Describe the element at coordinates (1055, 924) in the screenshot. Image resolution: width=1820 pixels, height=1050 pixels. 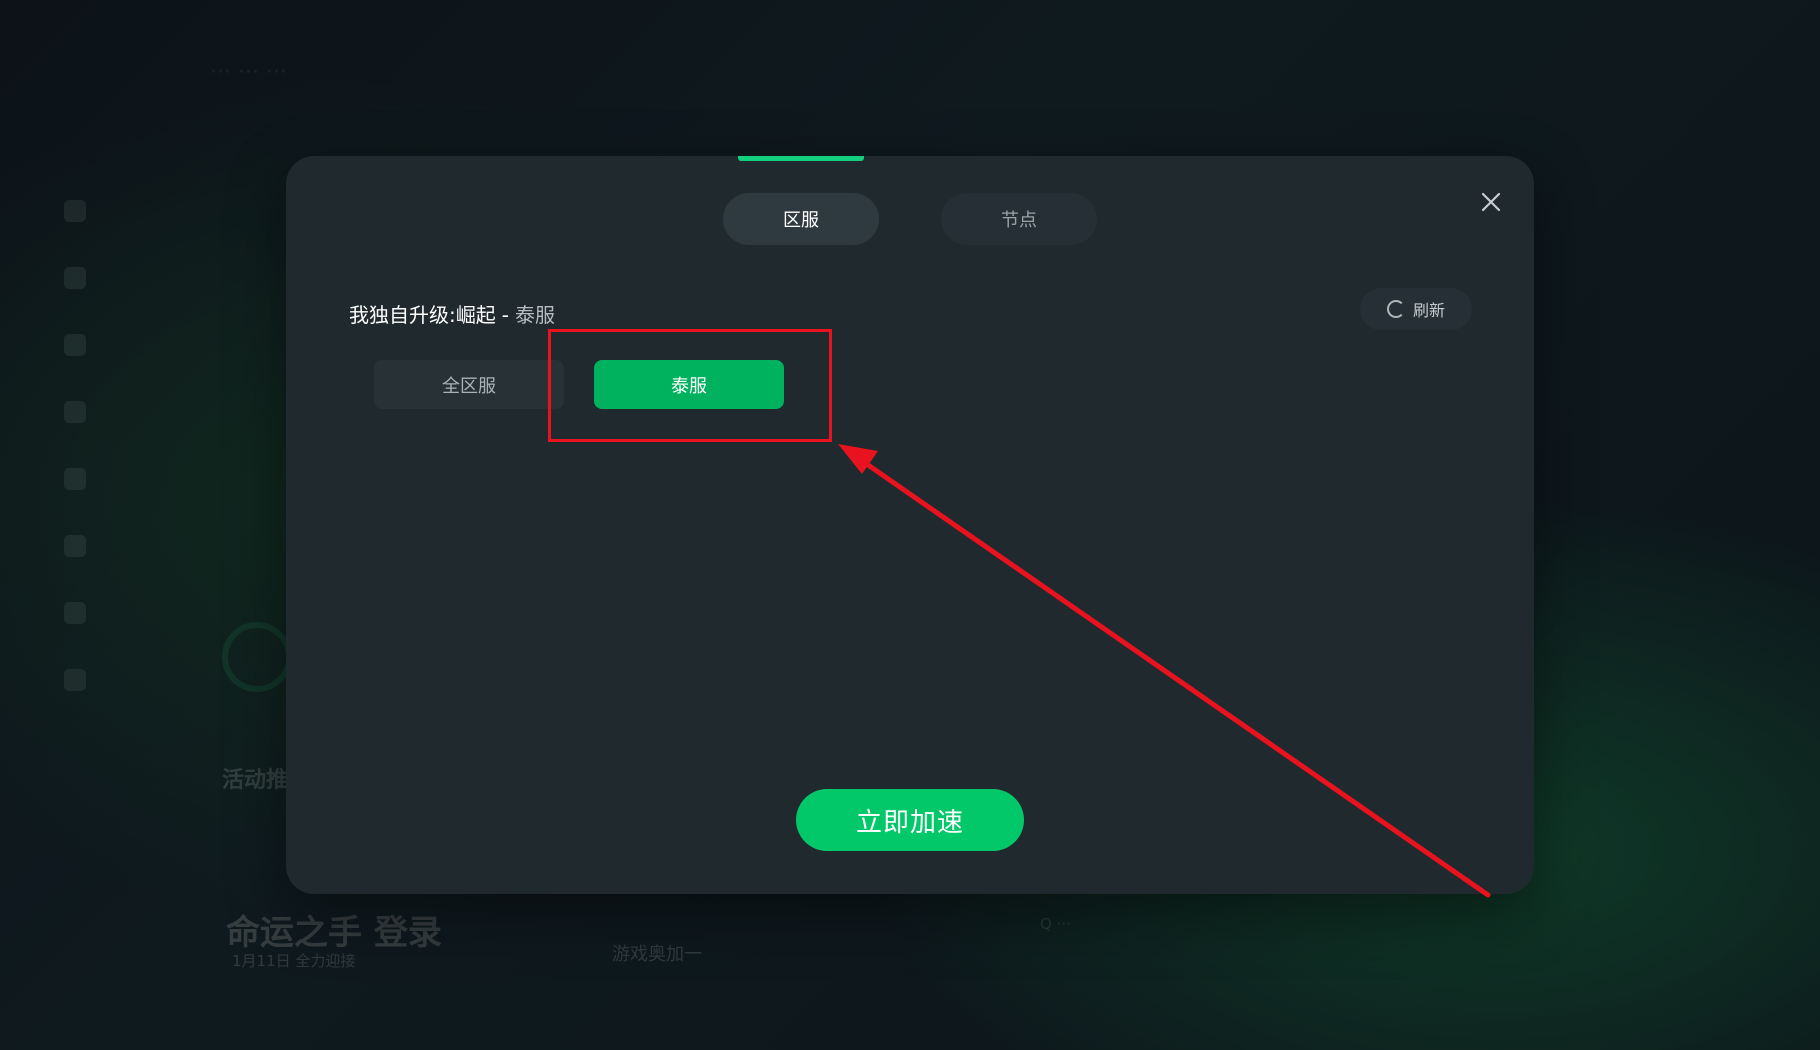
I see `bg-banner-right: Q ···` at that location.